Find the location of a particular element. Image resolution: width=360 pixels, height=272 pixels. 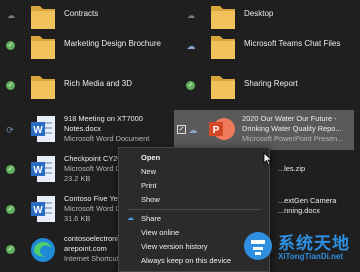

checkbox-checked-icon: ✓ is located at coordinates (181, 129).